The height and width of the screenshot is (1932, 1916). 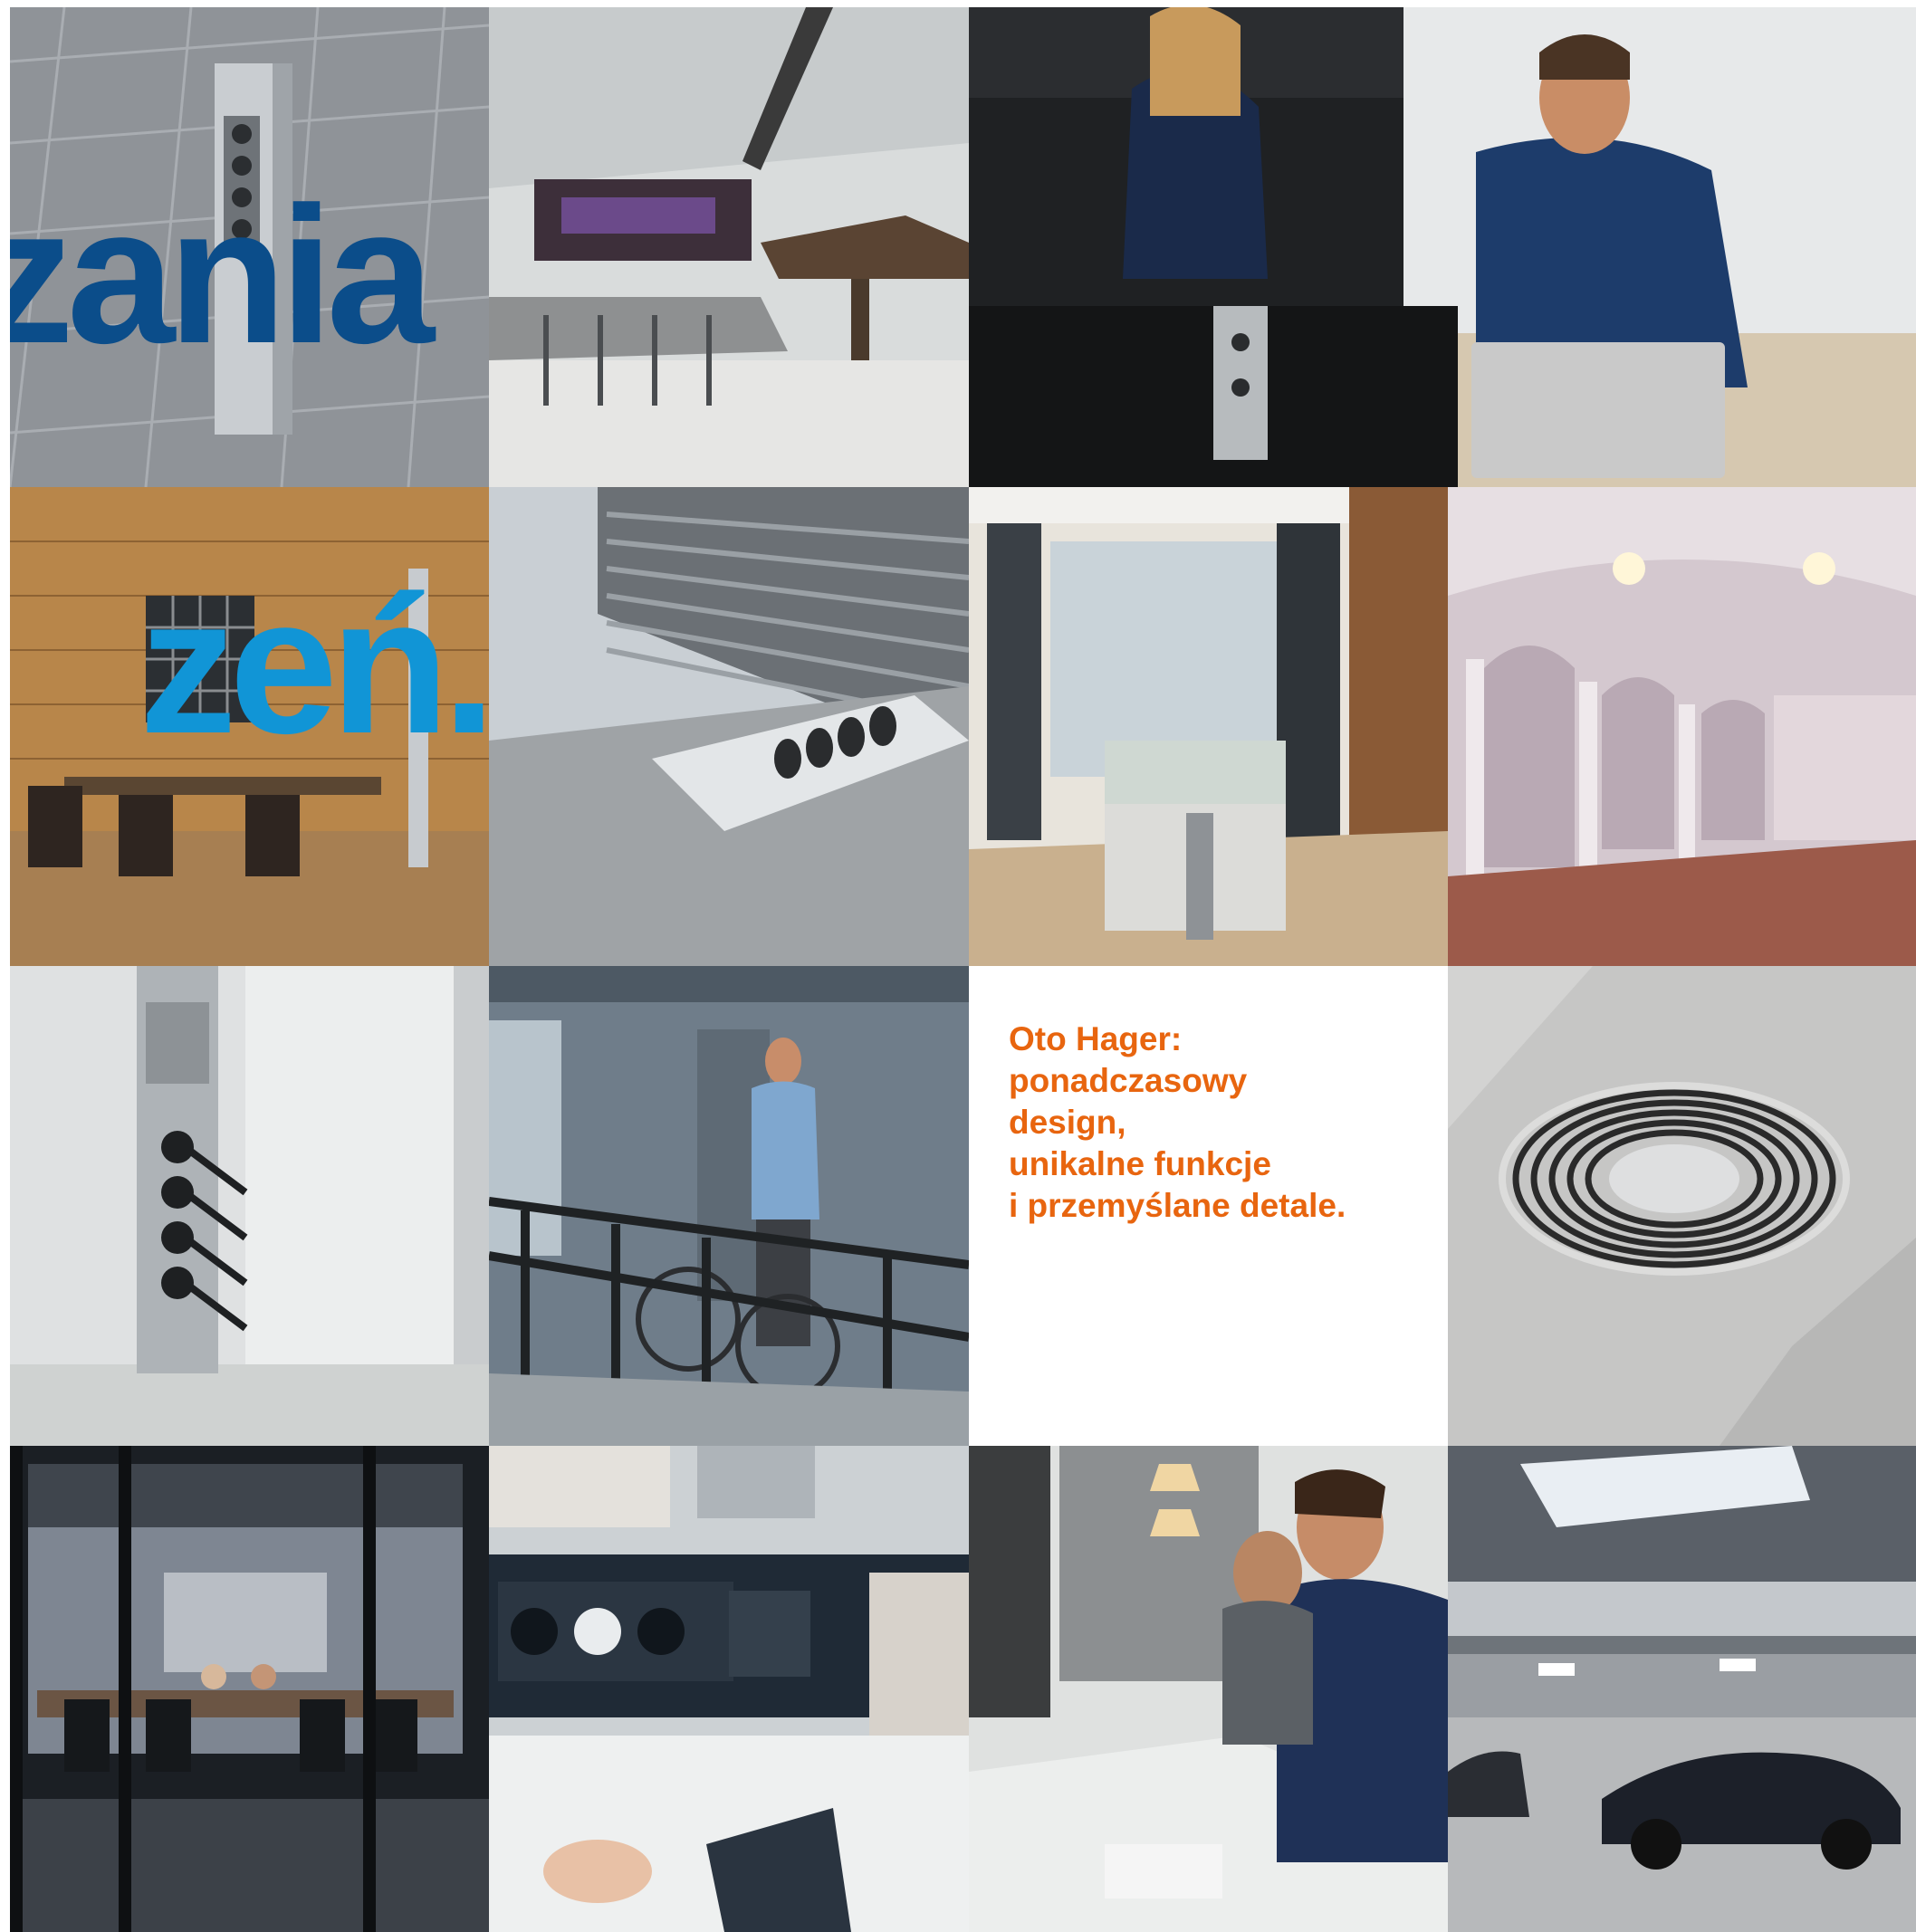 I want to click on tagline-line-4: unikalne funkcje, so click(x=1140, y=1163).